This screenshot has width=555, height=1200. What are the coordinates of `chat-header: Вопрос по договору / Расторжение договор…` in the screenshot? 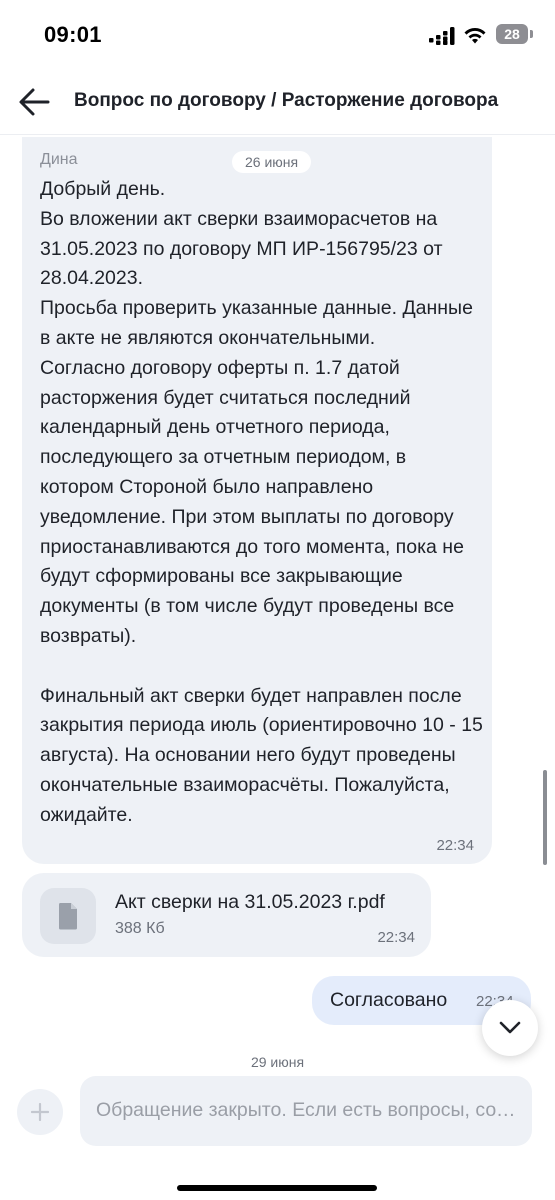 It's located at (277, 103).